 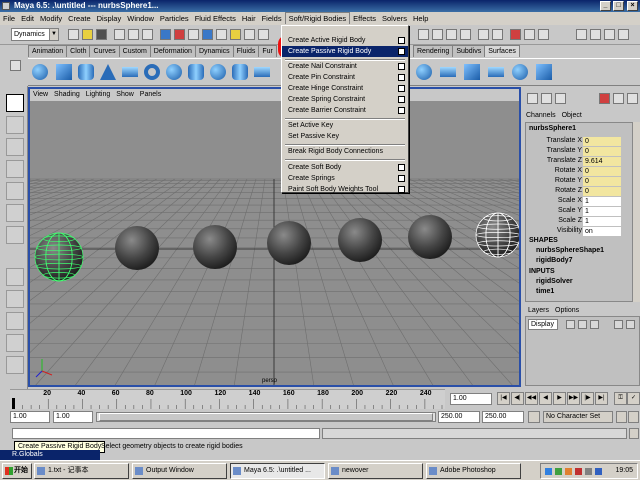 I want to click on shelf-tab-custom: Custom, so click(x=134, y=51).